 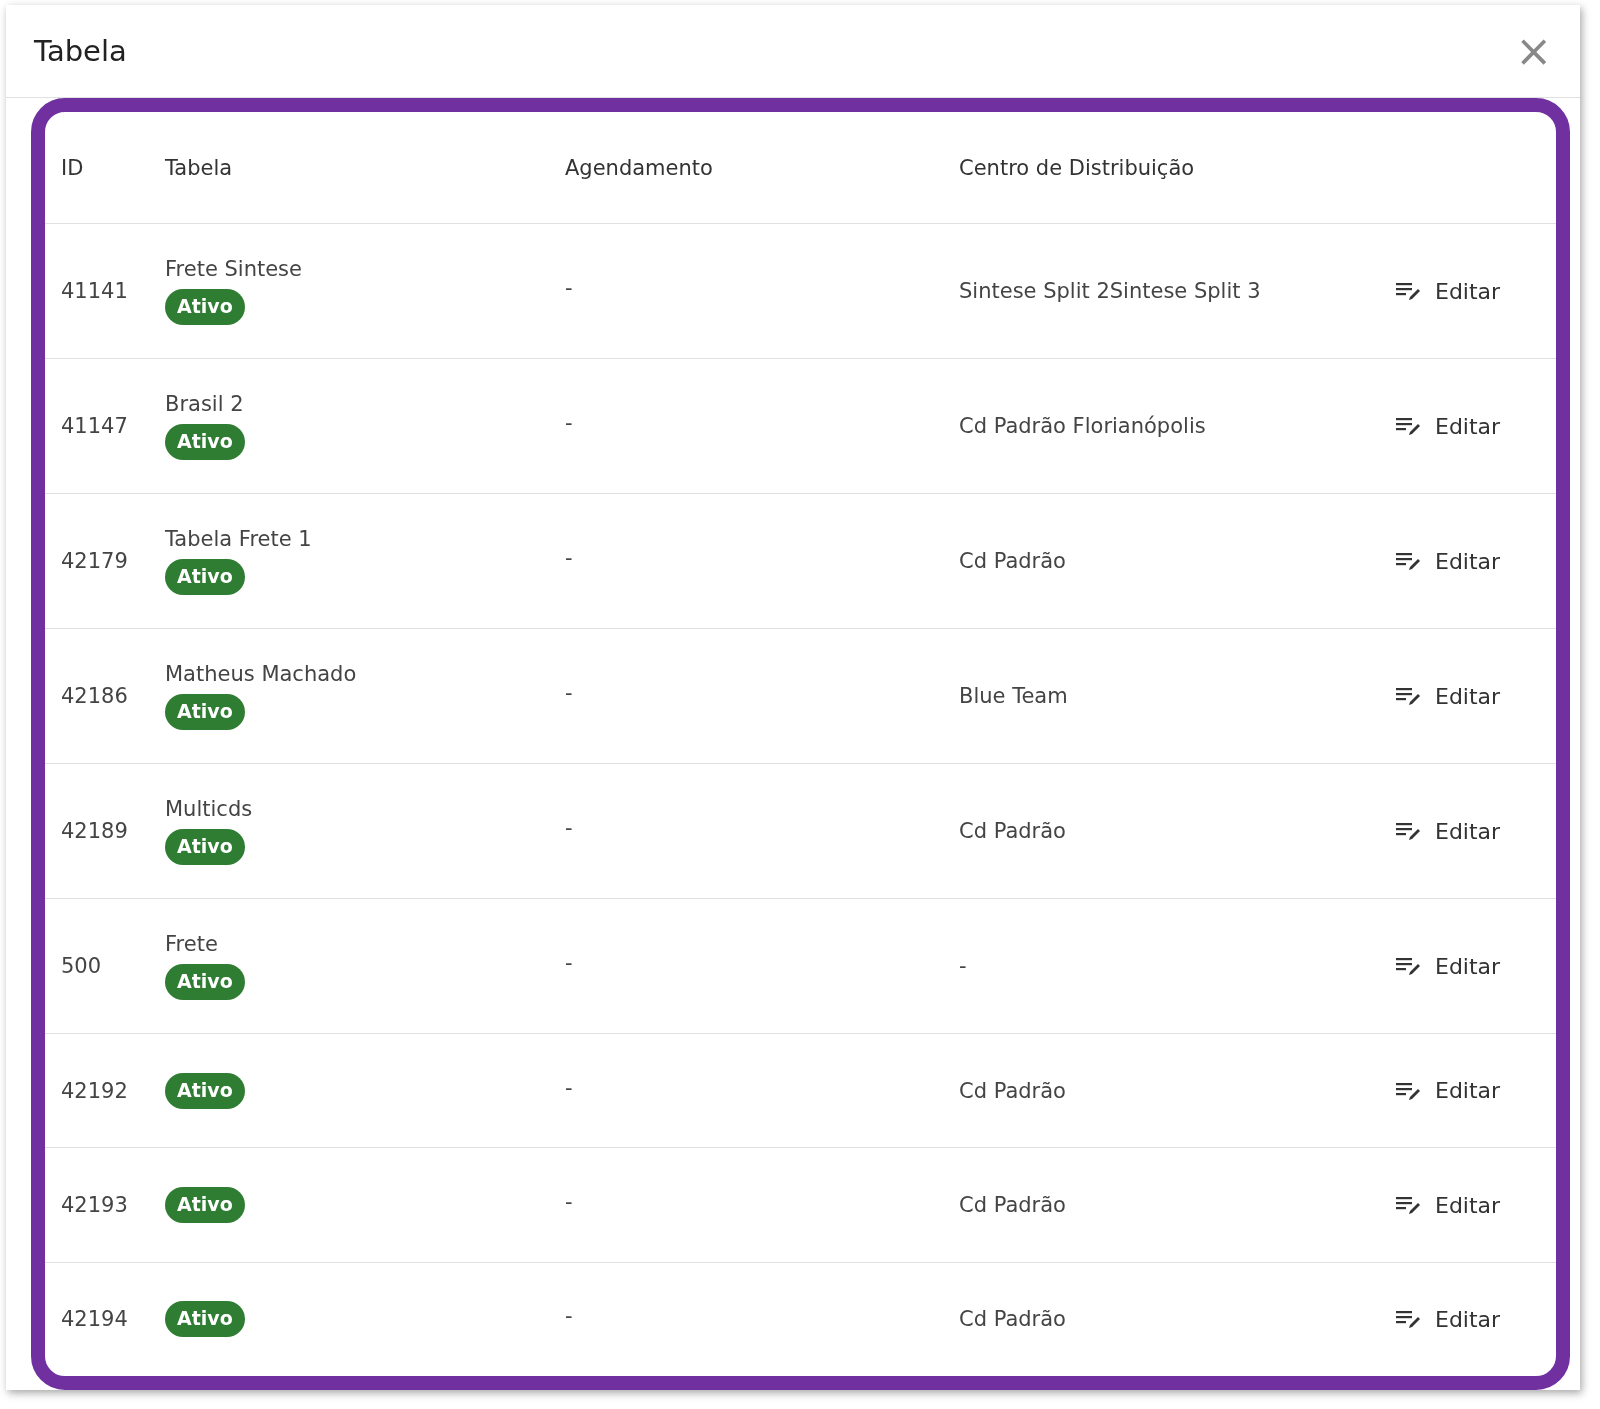 I want to click on distribution-center-cell-text: -, so click(x=963, y=966).